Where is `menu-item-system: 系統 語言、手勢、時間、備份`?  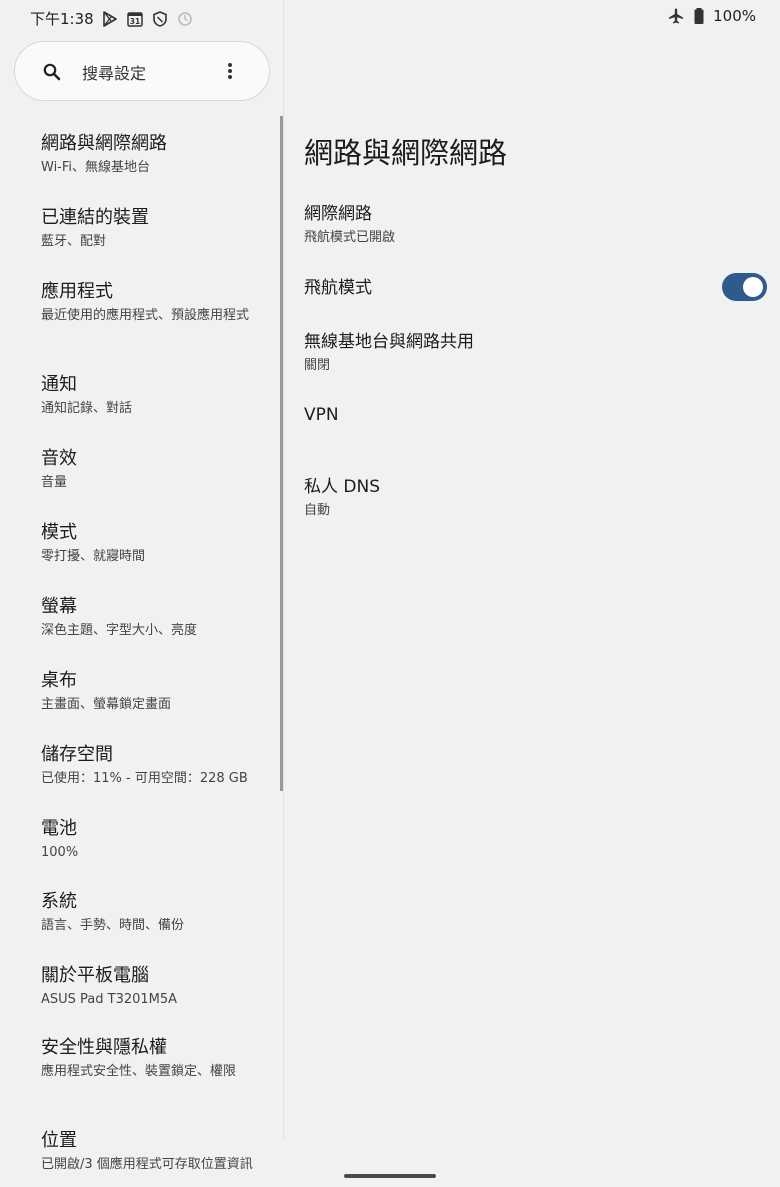 menu-item-system: 系統 語言、手勢、時間、備份 is located at coordinates (151, 913).